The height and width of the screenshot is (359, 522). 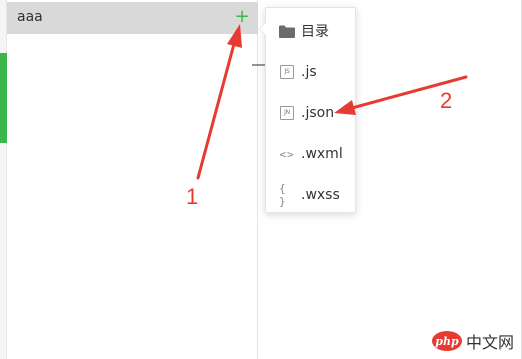 I want to click on js-file-icon: JS, so click(x=287, y=72).